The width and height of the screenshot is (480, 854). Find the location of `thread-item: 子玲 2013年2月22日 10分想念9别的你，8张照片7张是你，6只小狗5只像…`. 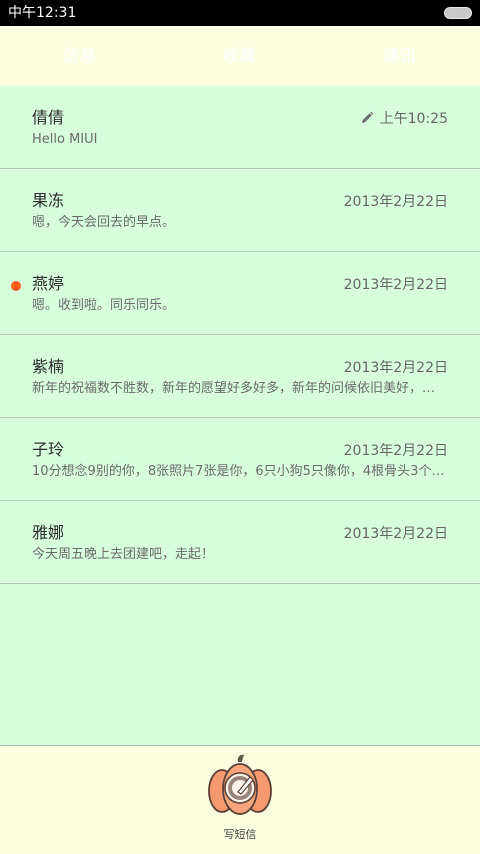

thread-item: 子玲 2013年2月22日 10分想念9别的你，8张照片7张是你，6只小狗5只像… is located at coordinates (240, 459).